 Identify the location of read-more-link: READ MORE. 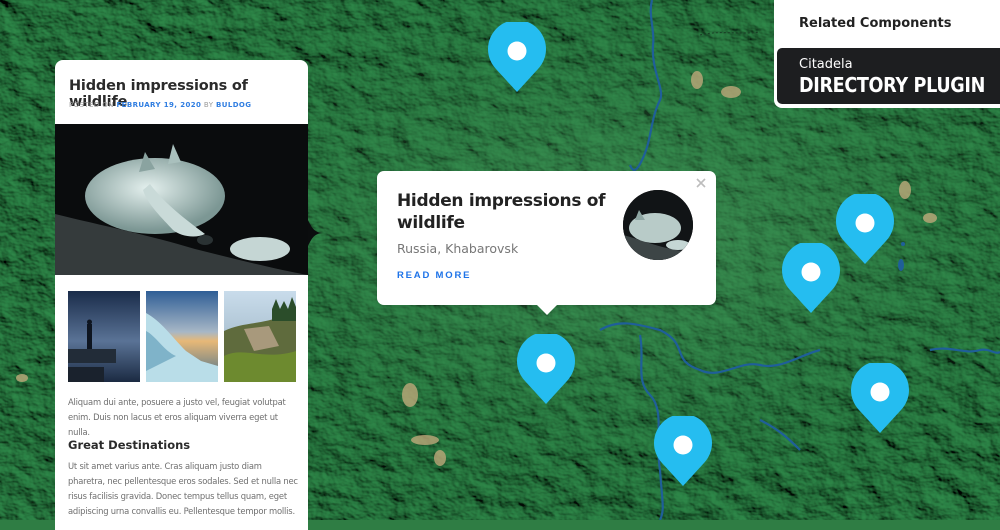
(434, 275).